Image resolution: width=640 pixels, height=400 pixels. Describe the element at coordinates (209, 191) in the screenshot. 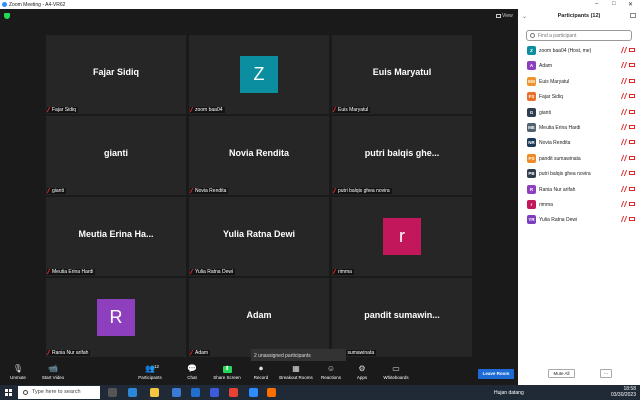

I see `tile-name-label: Novia Rendita` at that location.